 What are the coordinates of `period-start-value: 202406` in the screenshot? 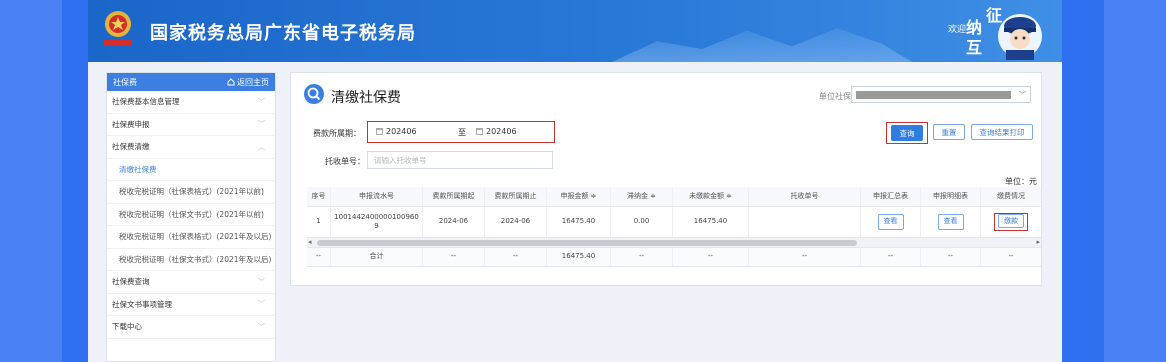 It's located at (401, 131).